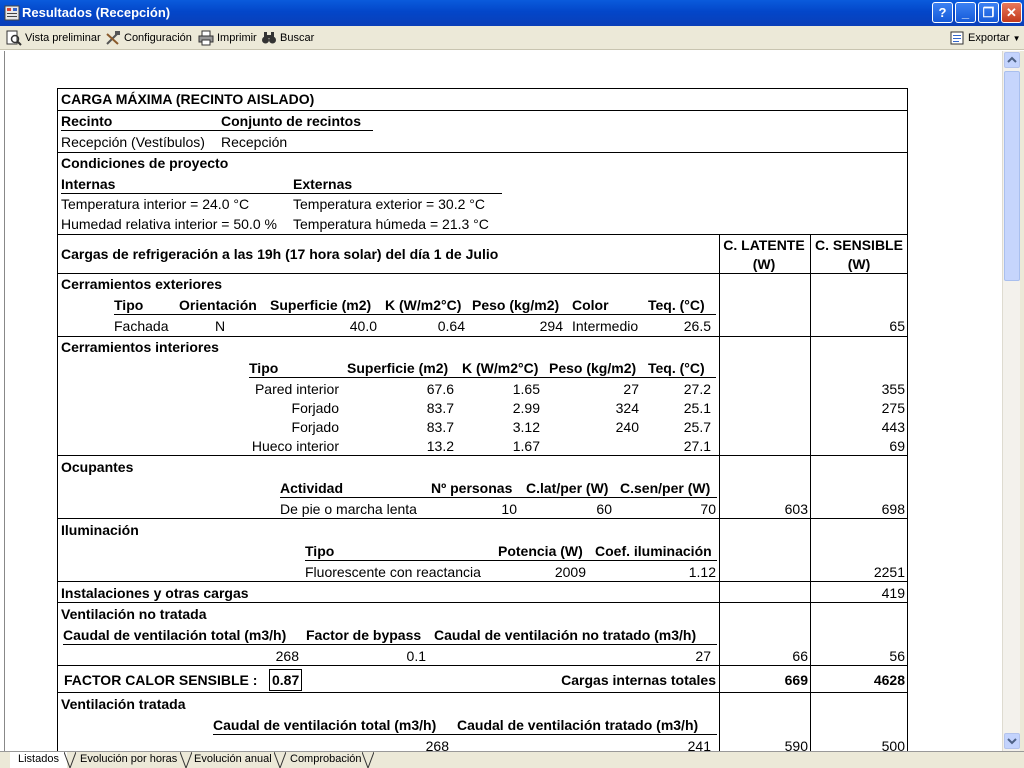 Image resolution: width=1024 pixels, height=768 pixels. What do you see at coordinates (1012, 176) in the screenshot?
I see `scroll-thumb` at bounding box center [1012, 176].